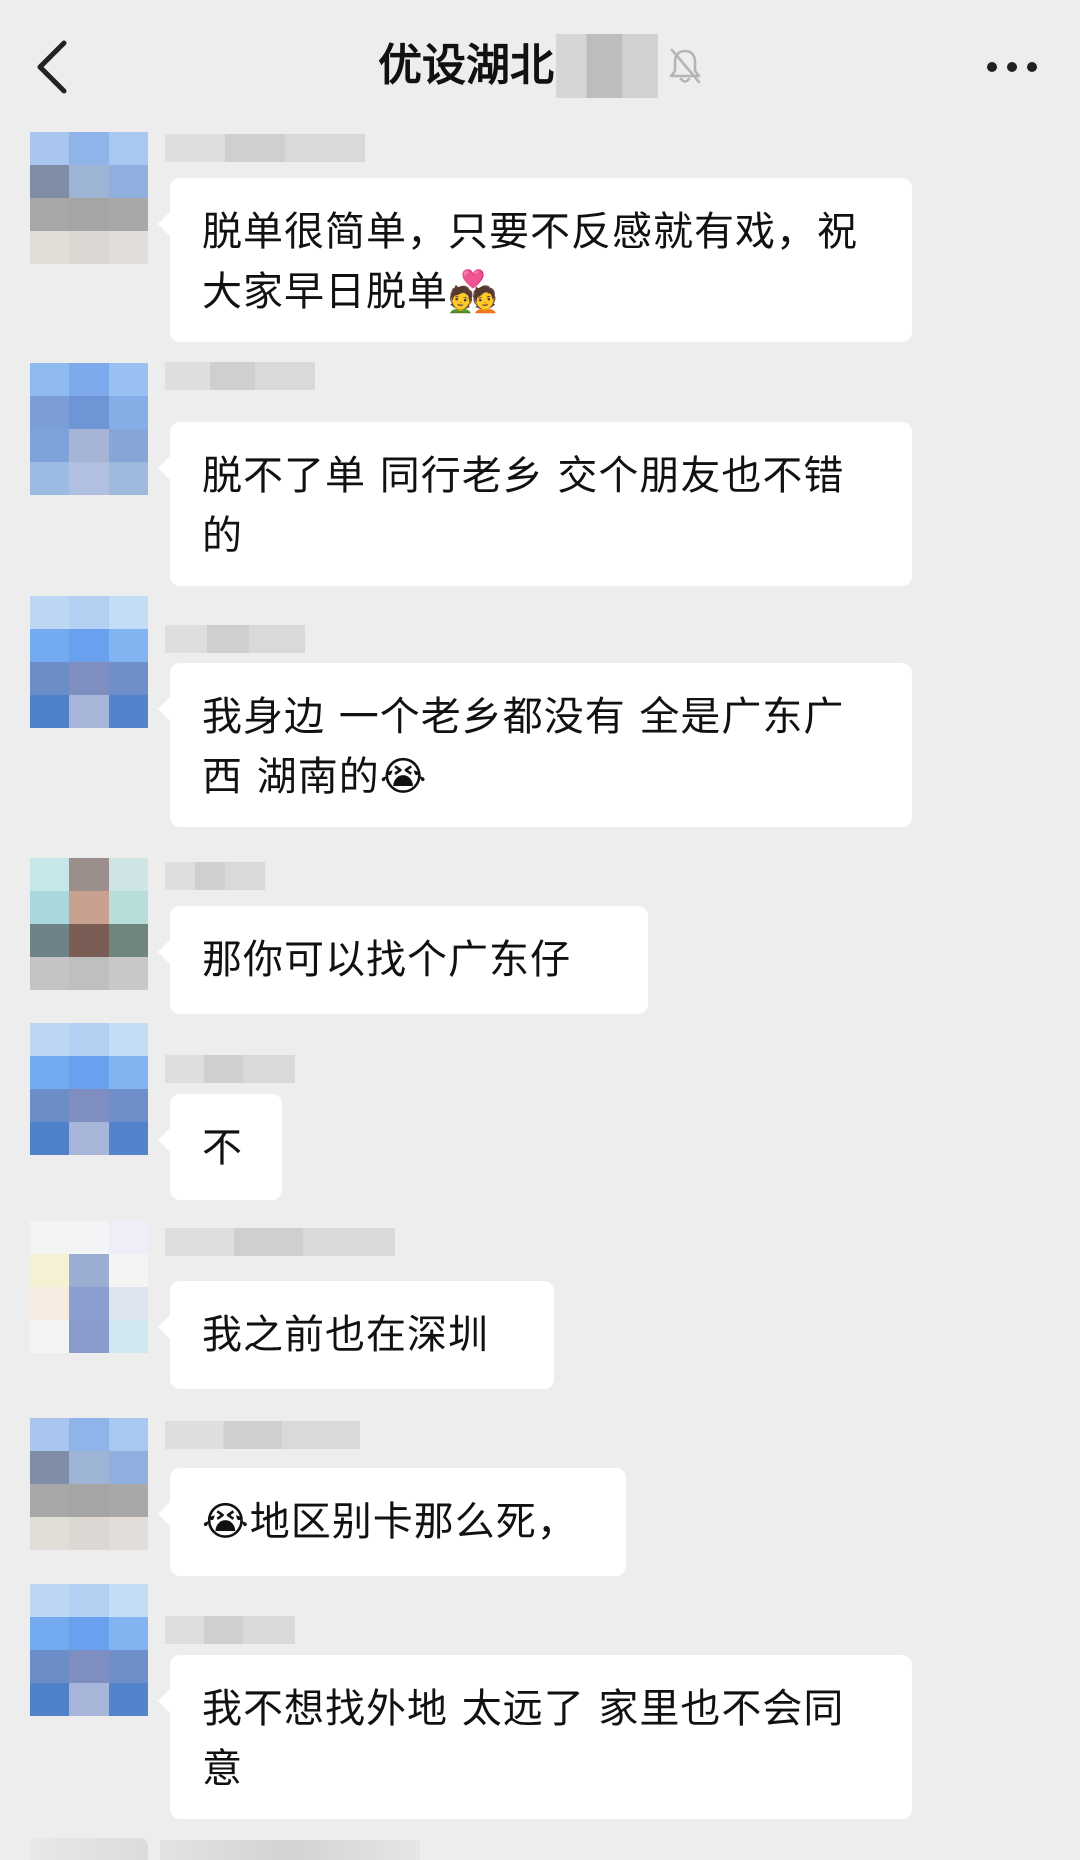 Image resolution: width=1080 pixels, height=1860 pixels. What do you see at coordinates (466, 65) in the screenshot?
I see `chat-title: 优设湖北` at bounding box center [466, 65].